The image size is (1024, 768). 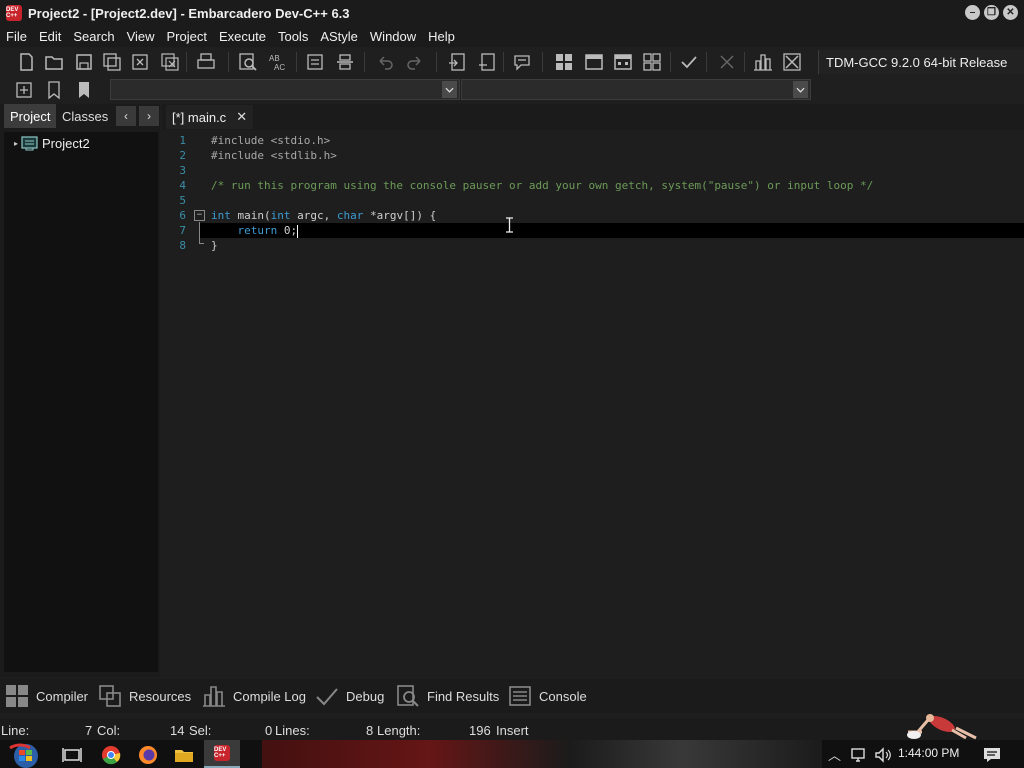 What do you see at coordinates (242, 36) in the screenshot?
I see `menu-execute: Execute` at bounding box center [242, 36].